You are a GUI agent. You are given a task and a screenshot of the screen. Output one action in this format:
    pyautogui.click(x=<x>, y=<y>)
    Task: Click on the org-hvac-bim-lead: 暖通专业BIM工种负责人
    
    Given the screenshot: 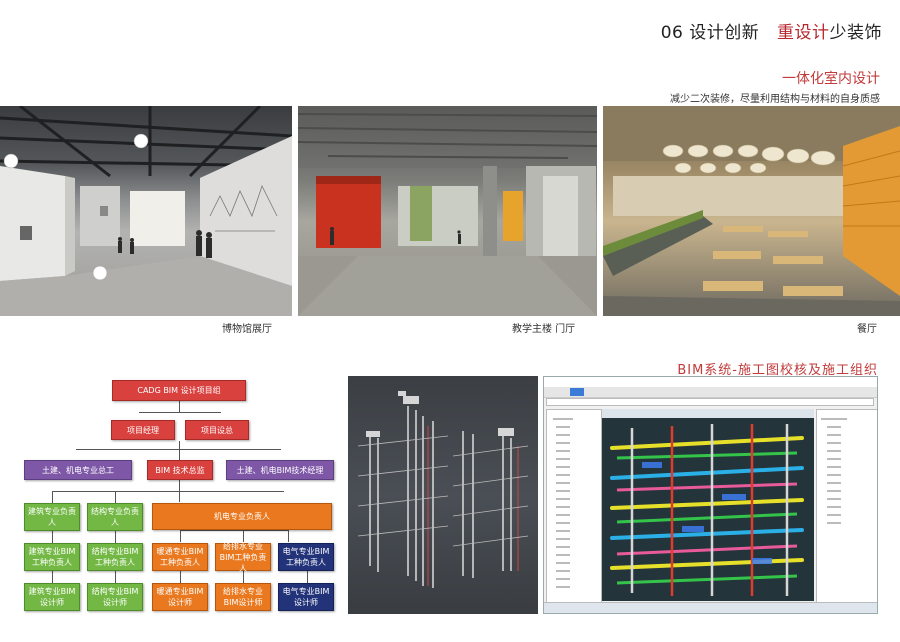 What is the action you would take?
    pyautogui.click(x=180, y=557)
    